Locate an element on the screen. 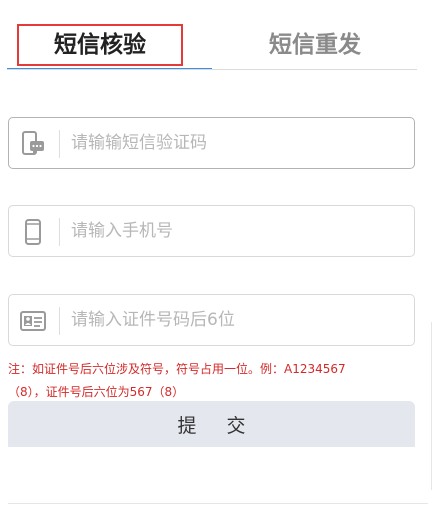 This screenshot has width=435, height=518. id-suffix-input is located at coordinates (236, 320).